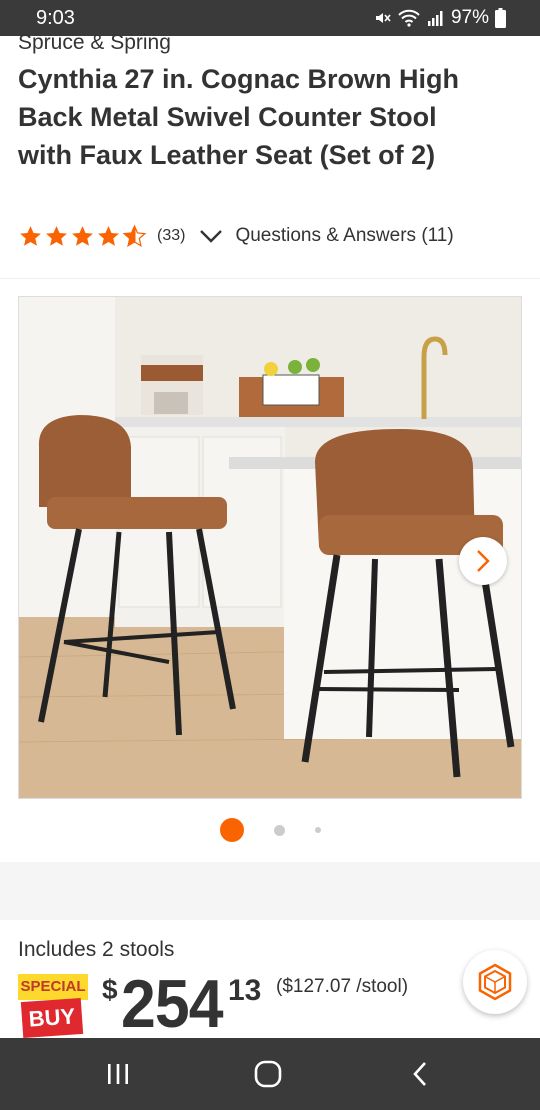 The width and height of the screenshot is (540, 1110). I want to click on badge-special: SPECIAL, so click(53, 987).